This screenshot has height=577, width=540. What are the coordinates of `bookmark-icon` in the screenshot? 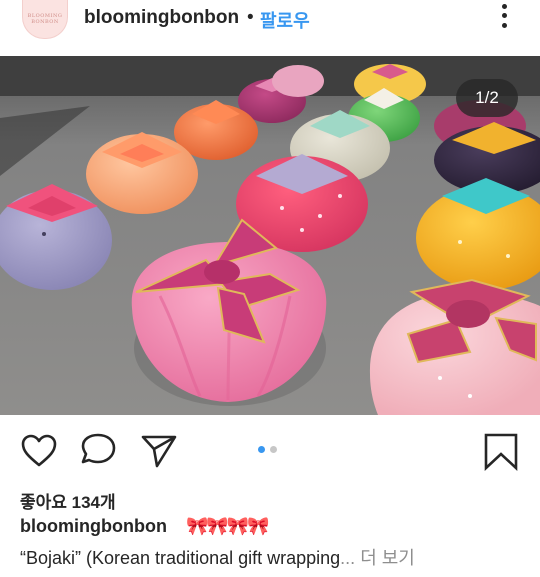 It's located at (502, 452).